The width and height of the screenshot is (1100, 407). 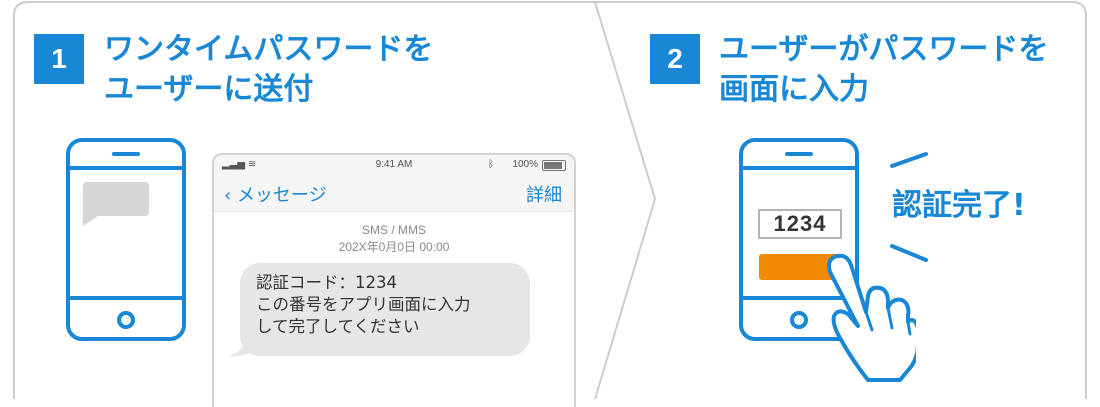 I want to click on step-2-title-line2: 画面に入力, so click(x=794, y=89).